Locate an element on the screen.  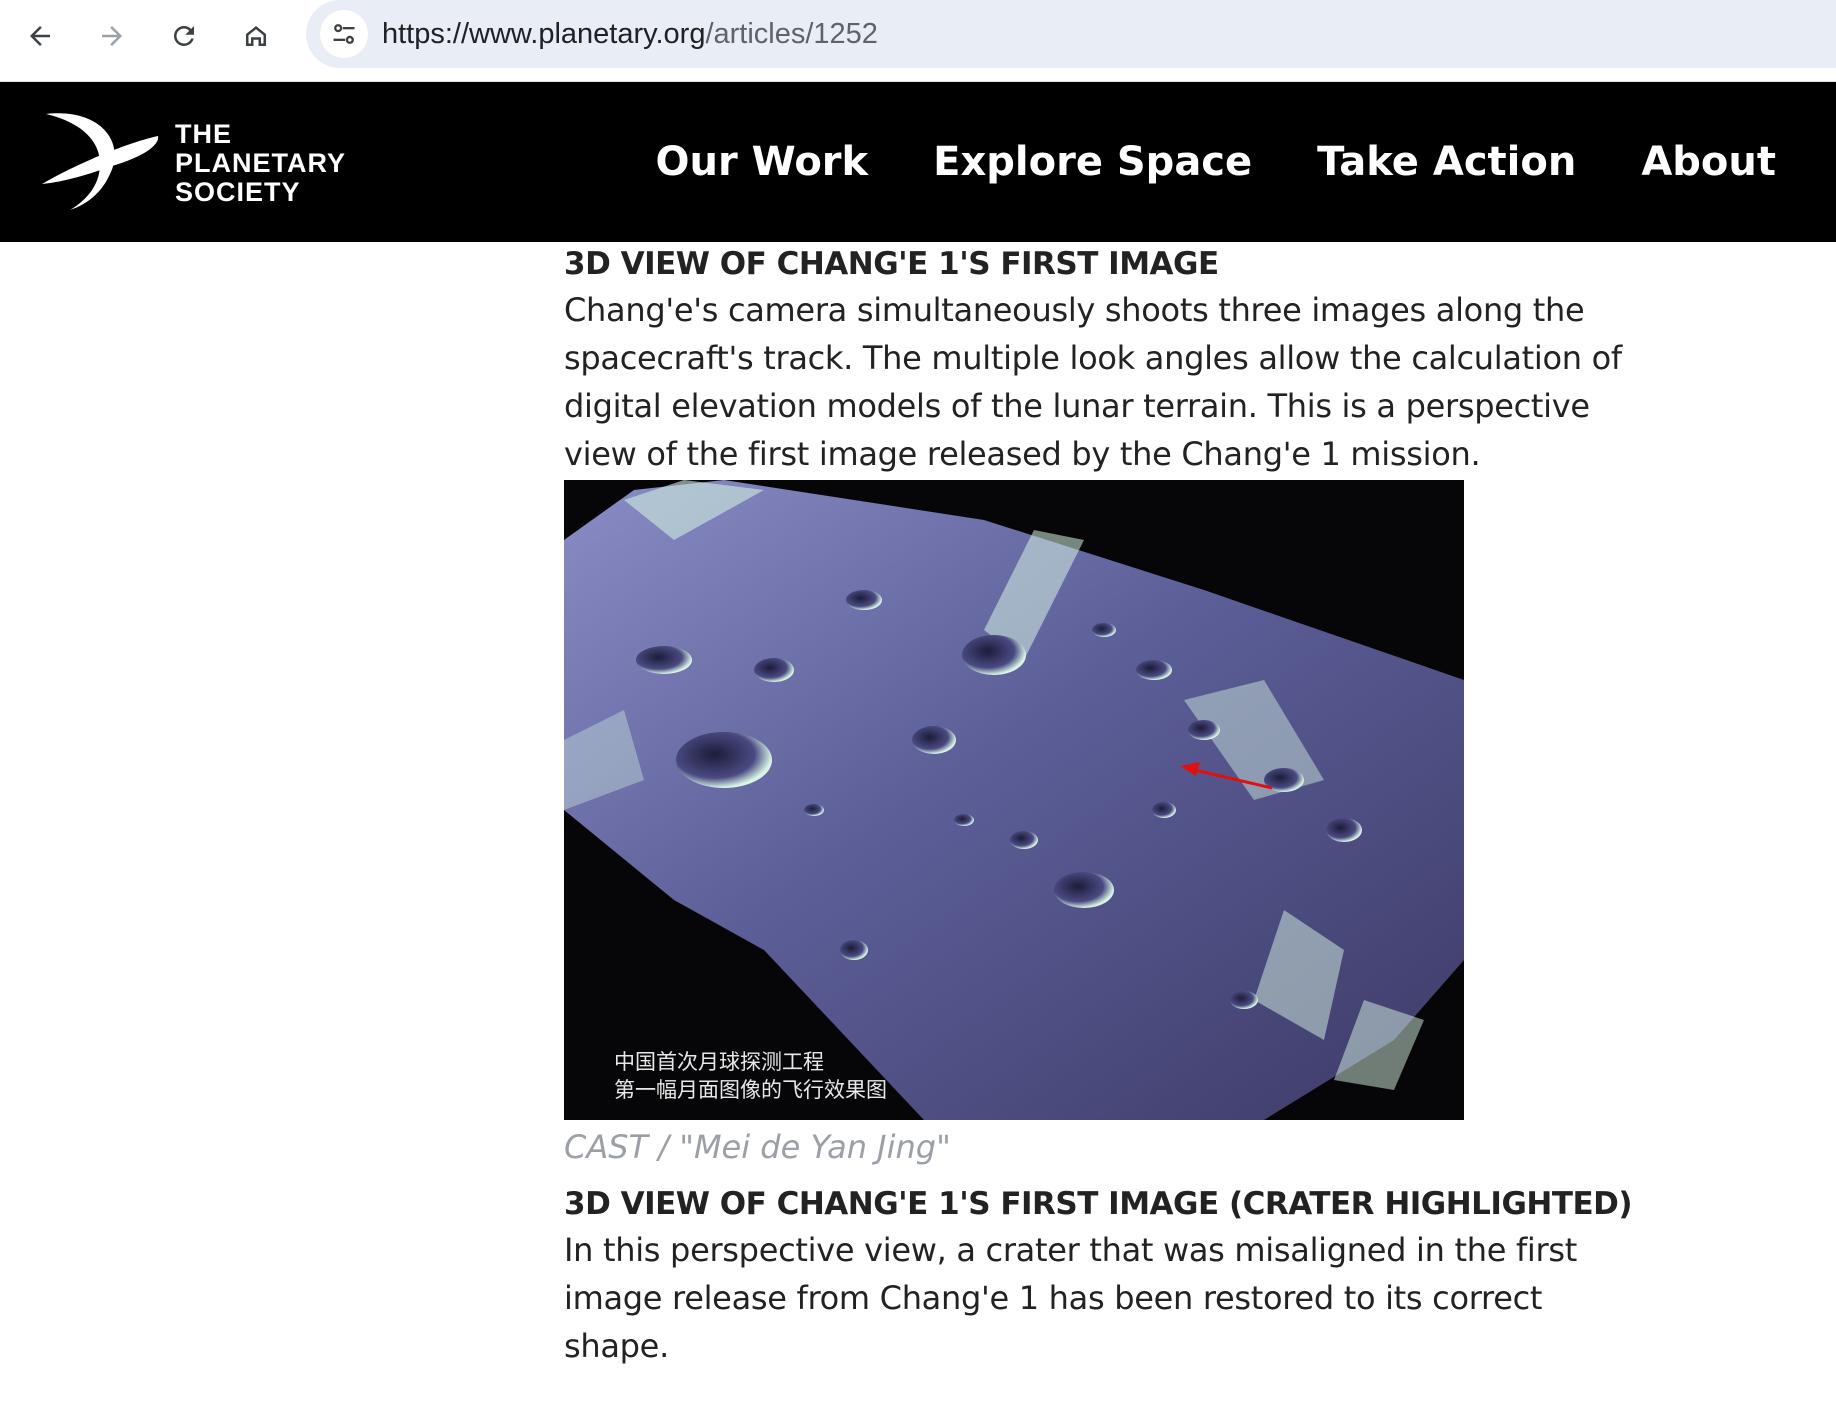
tune-icon is located at coordinates (344, 34).